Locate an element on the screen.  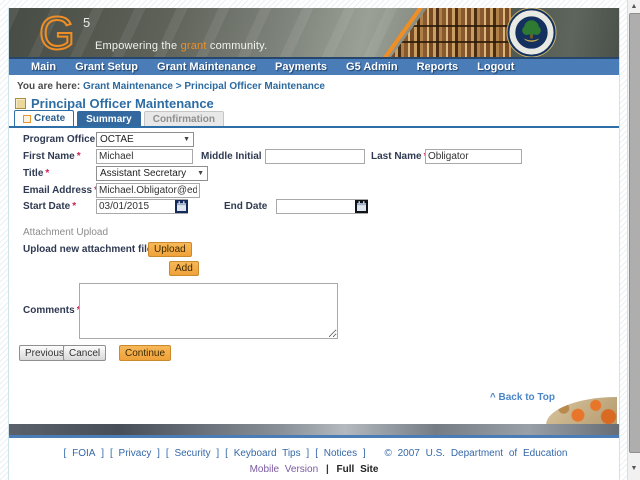
date-row: Start Date* End Date is located at coordinates (314, 206).